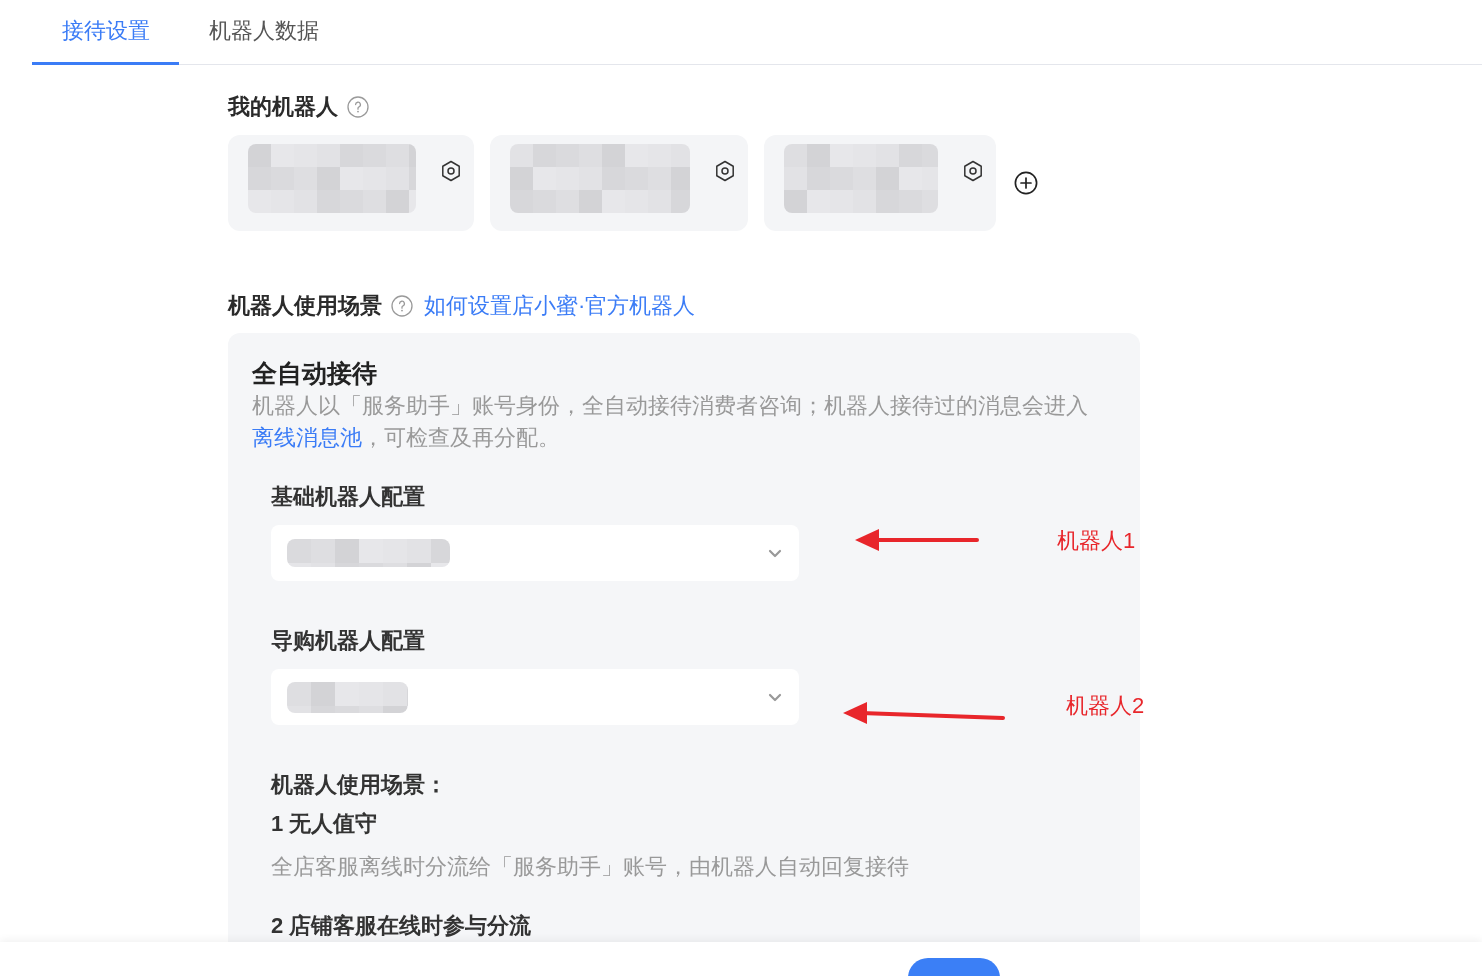 The width and height of the screenshot is (1482, 976). What do you see at coordinates (105, 32) in the screenshot?
I see `tab: 接待设置` at bounding box center [105, 32].